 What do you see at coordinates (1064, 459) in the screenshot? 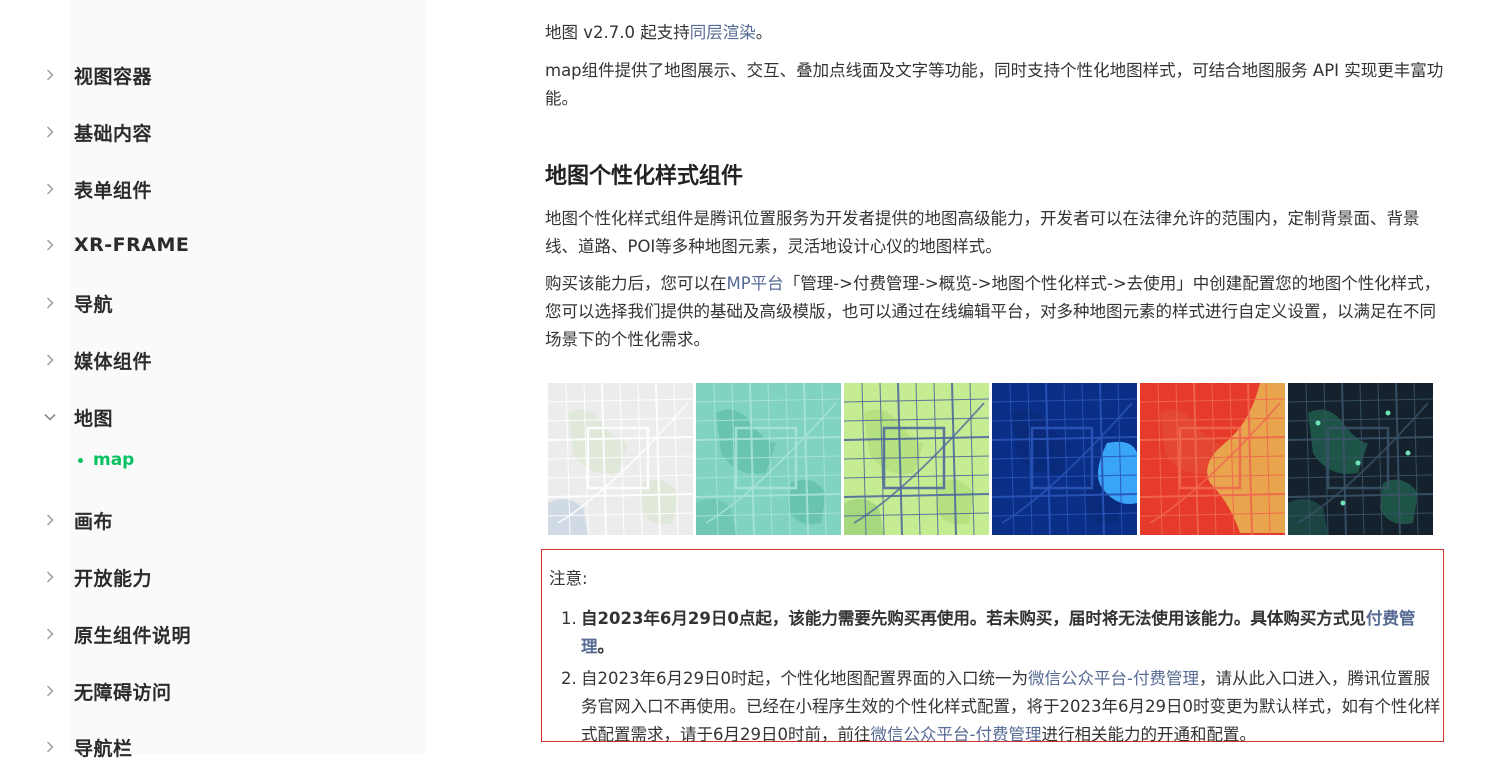
I see `dark-blue-map-image` at bounding box center [1064, 459].